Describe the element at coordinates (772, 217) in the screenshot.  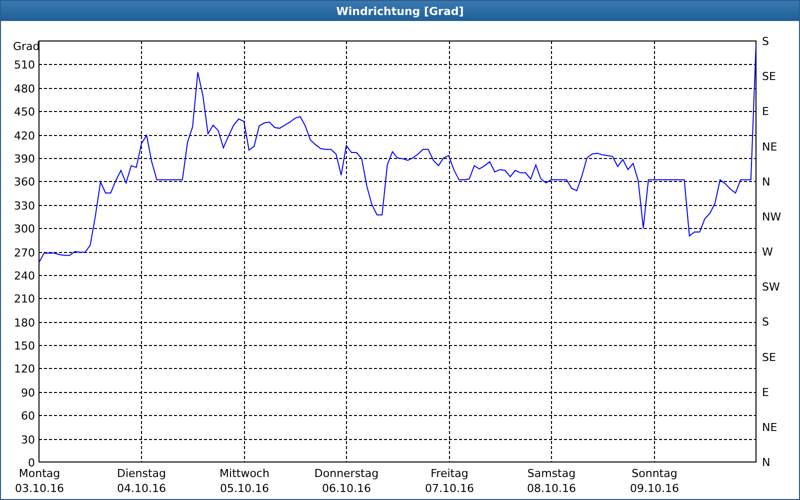
I see `compass-direction-label: NW` at that location.